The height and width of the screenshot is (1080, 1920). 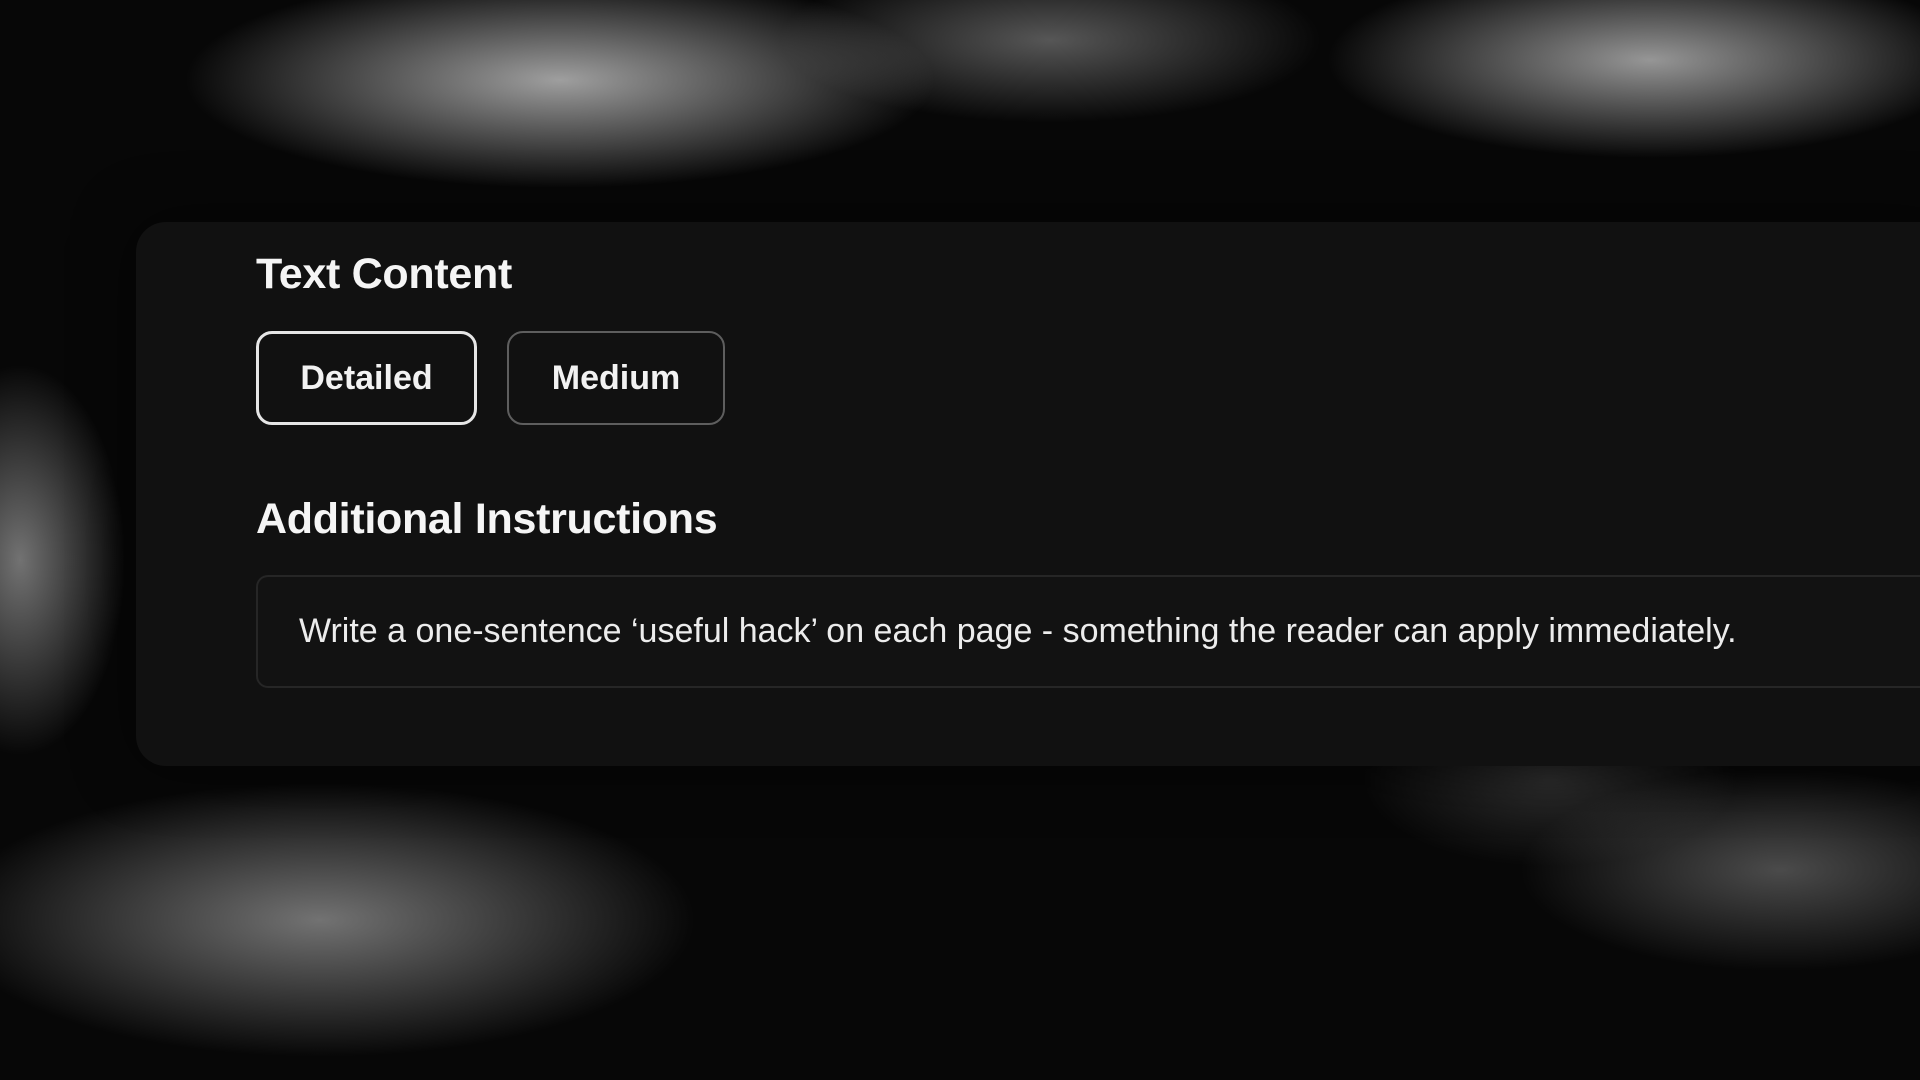 I want to click on text-content-title: Text Content, so click(x=384, y=274).